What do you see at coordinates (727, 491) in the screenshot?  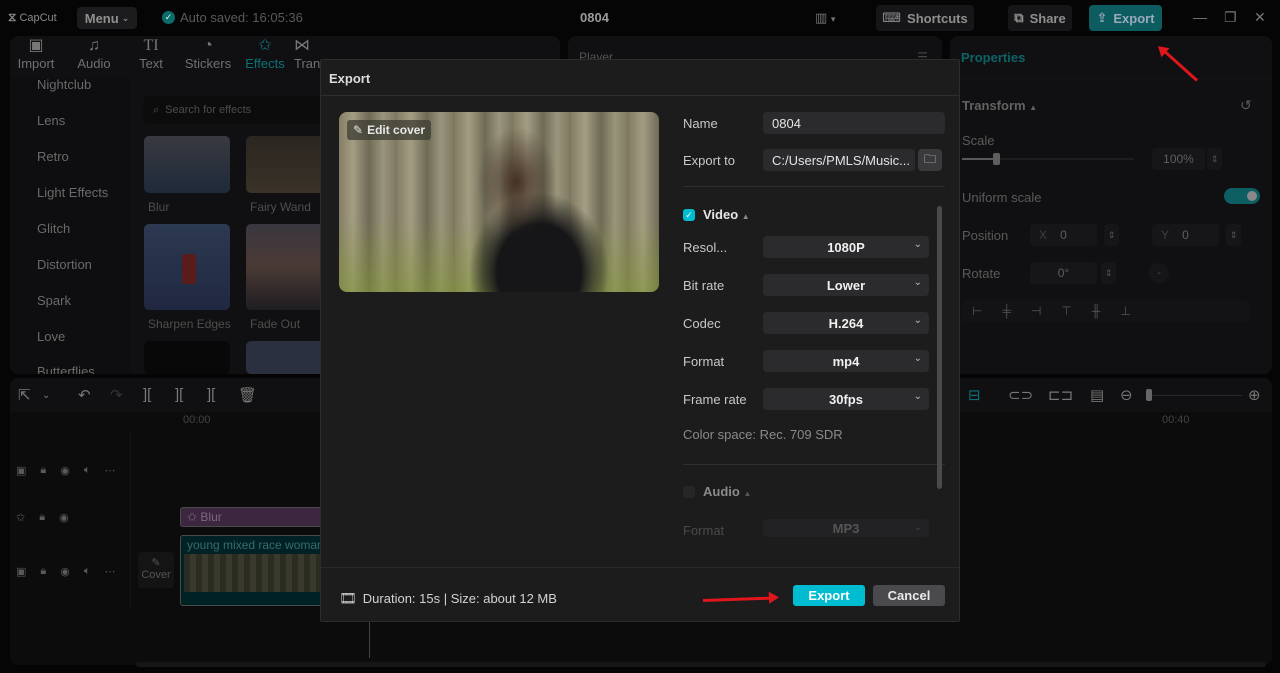 I see `audio-section-header: Audio ▲` at bounding box center [727, 491].